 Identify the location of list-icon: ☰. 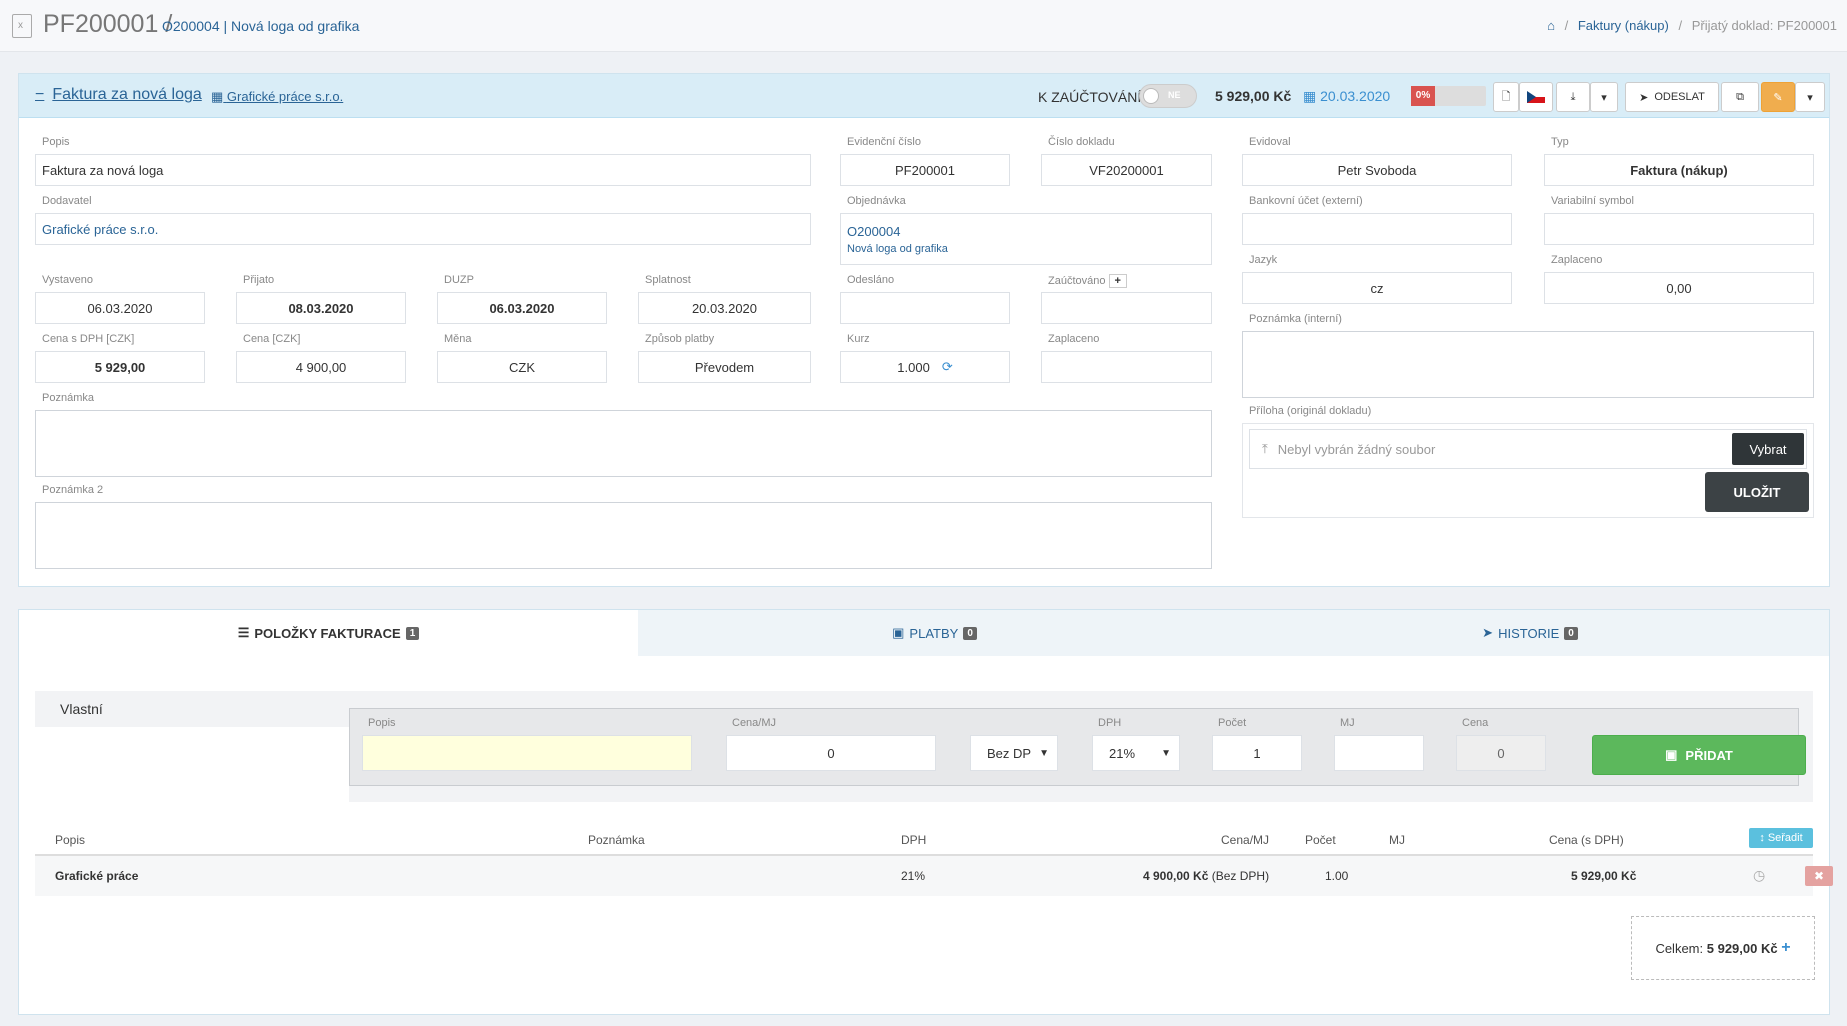
(243, 632).